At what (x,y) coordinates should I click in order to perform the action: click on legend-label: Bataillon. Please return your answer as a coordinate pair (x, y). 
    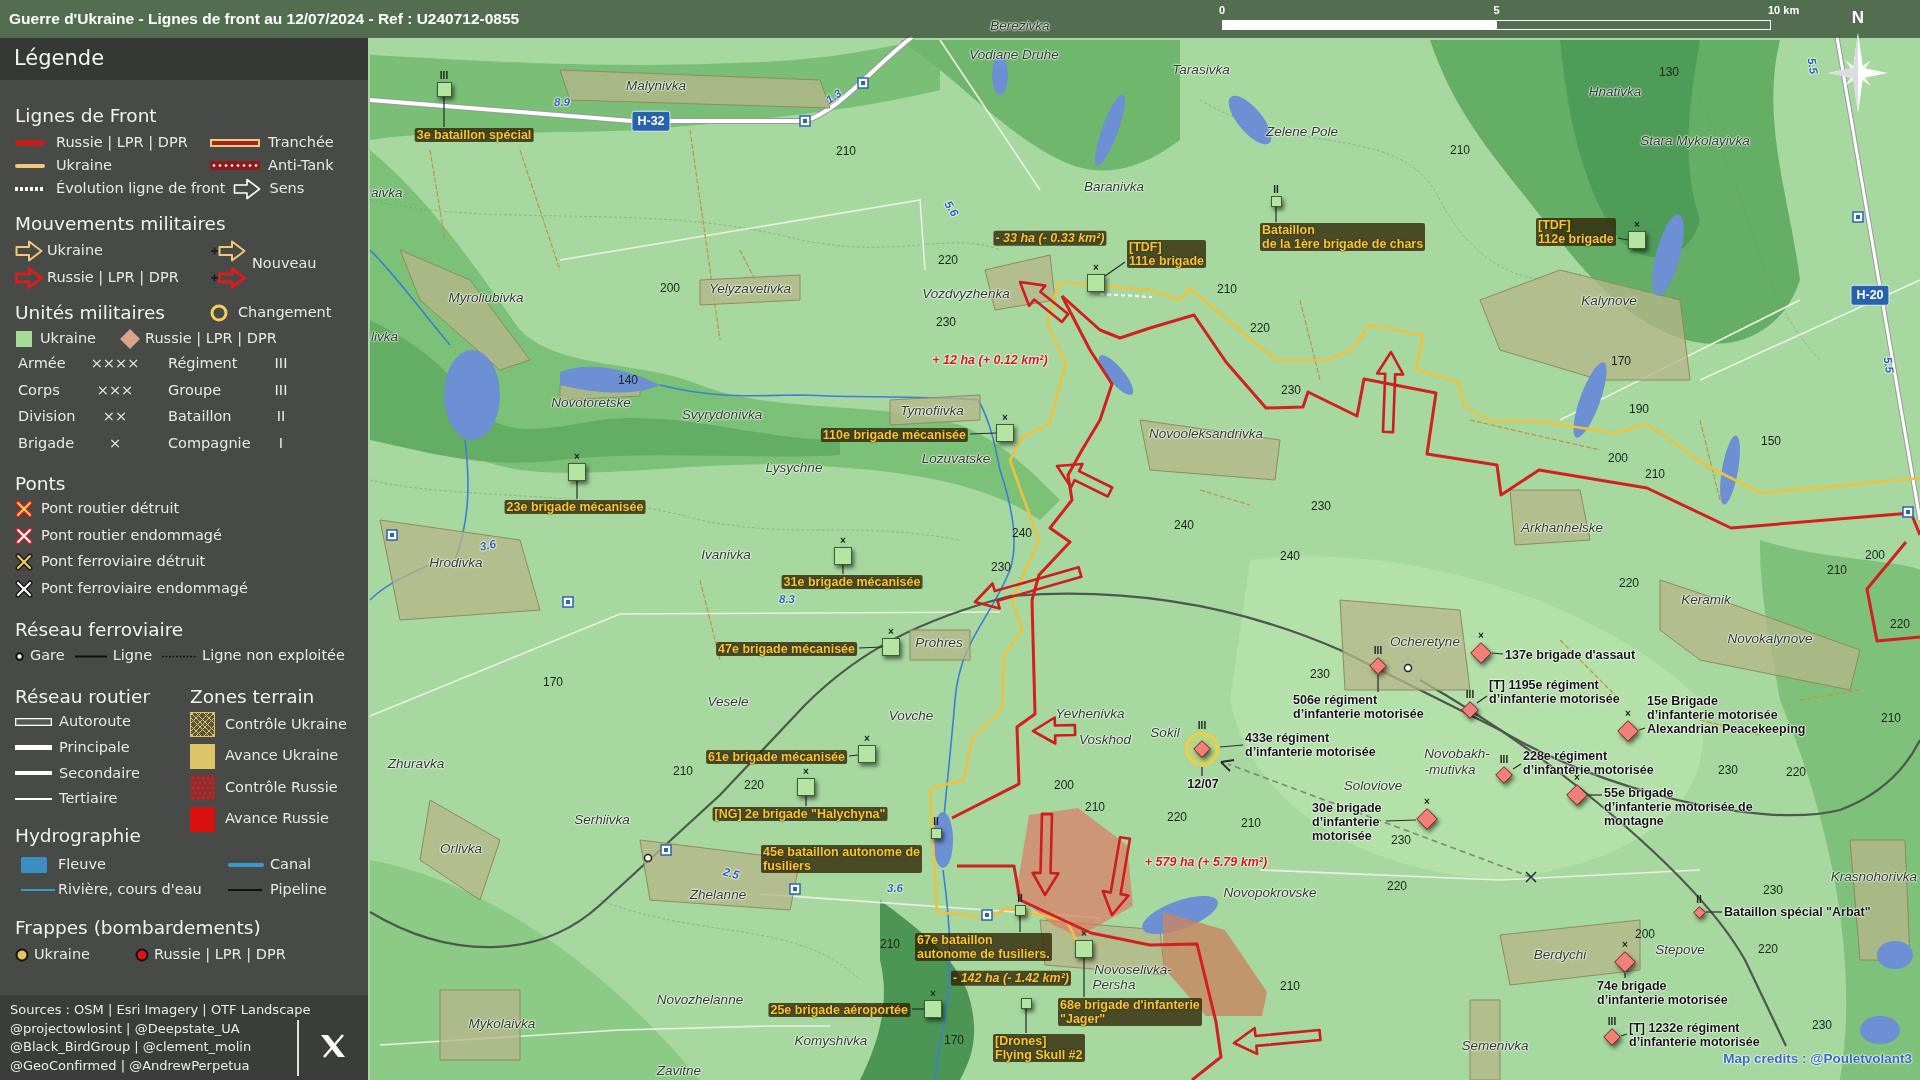
    Looking at the image, I should click on (200, 416).